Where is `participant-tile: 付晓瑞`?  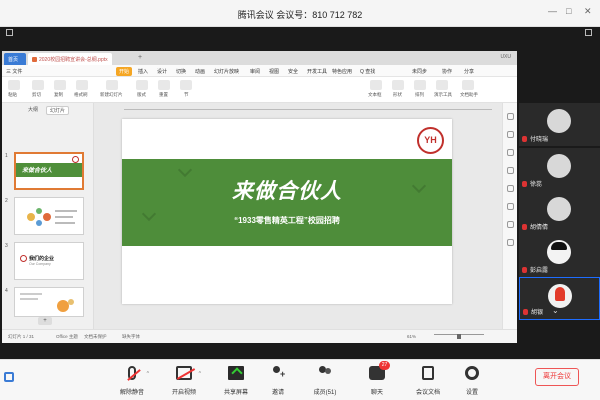
participant-tile: 付晓瑞 is located at coordinates (559, 124).